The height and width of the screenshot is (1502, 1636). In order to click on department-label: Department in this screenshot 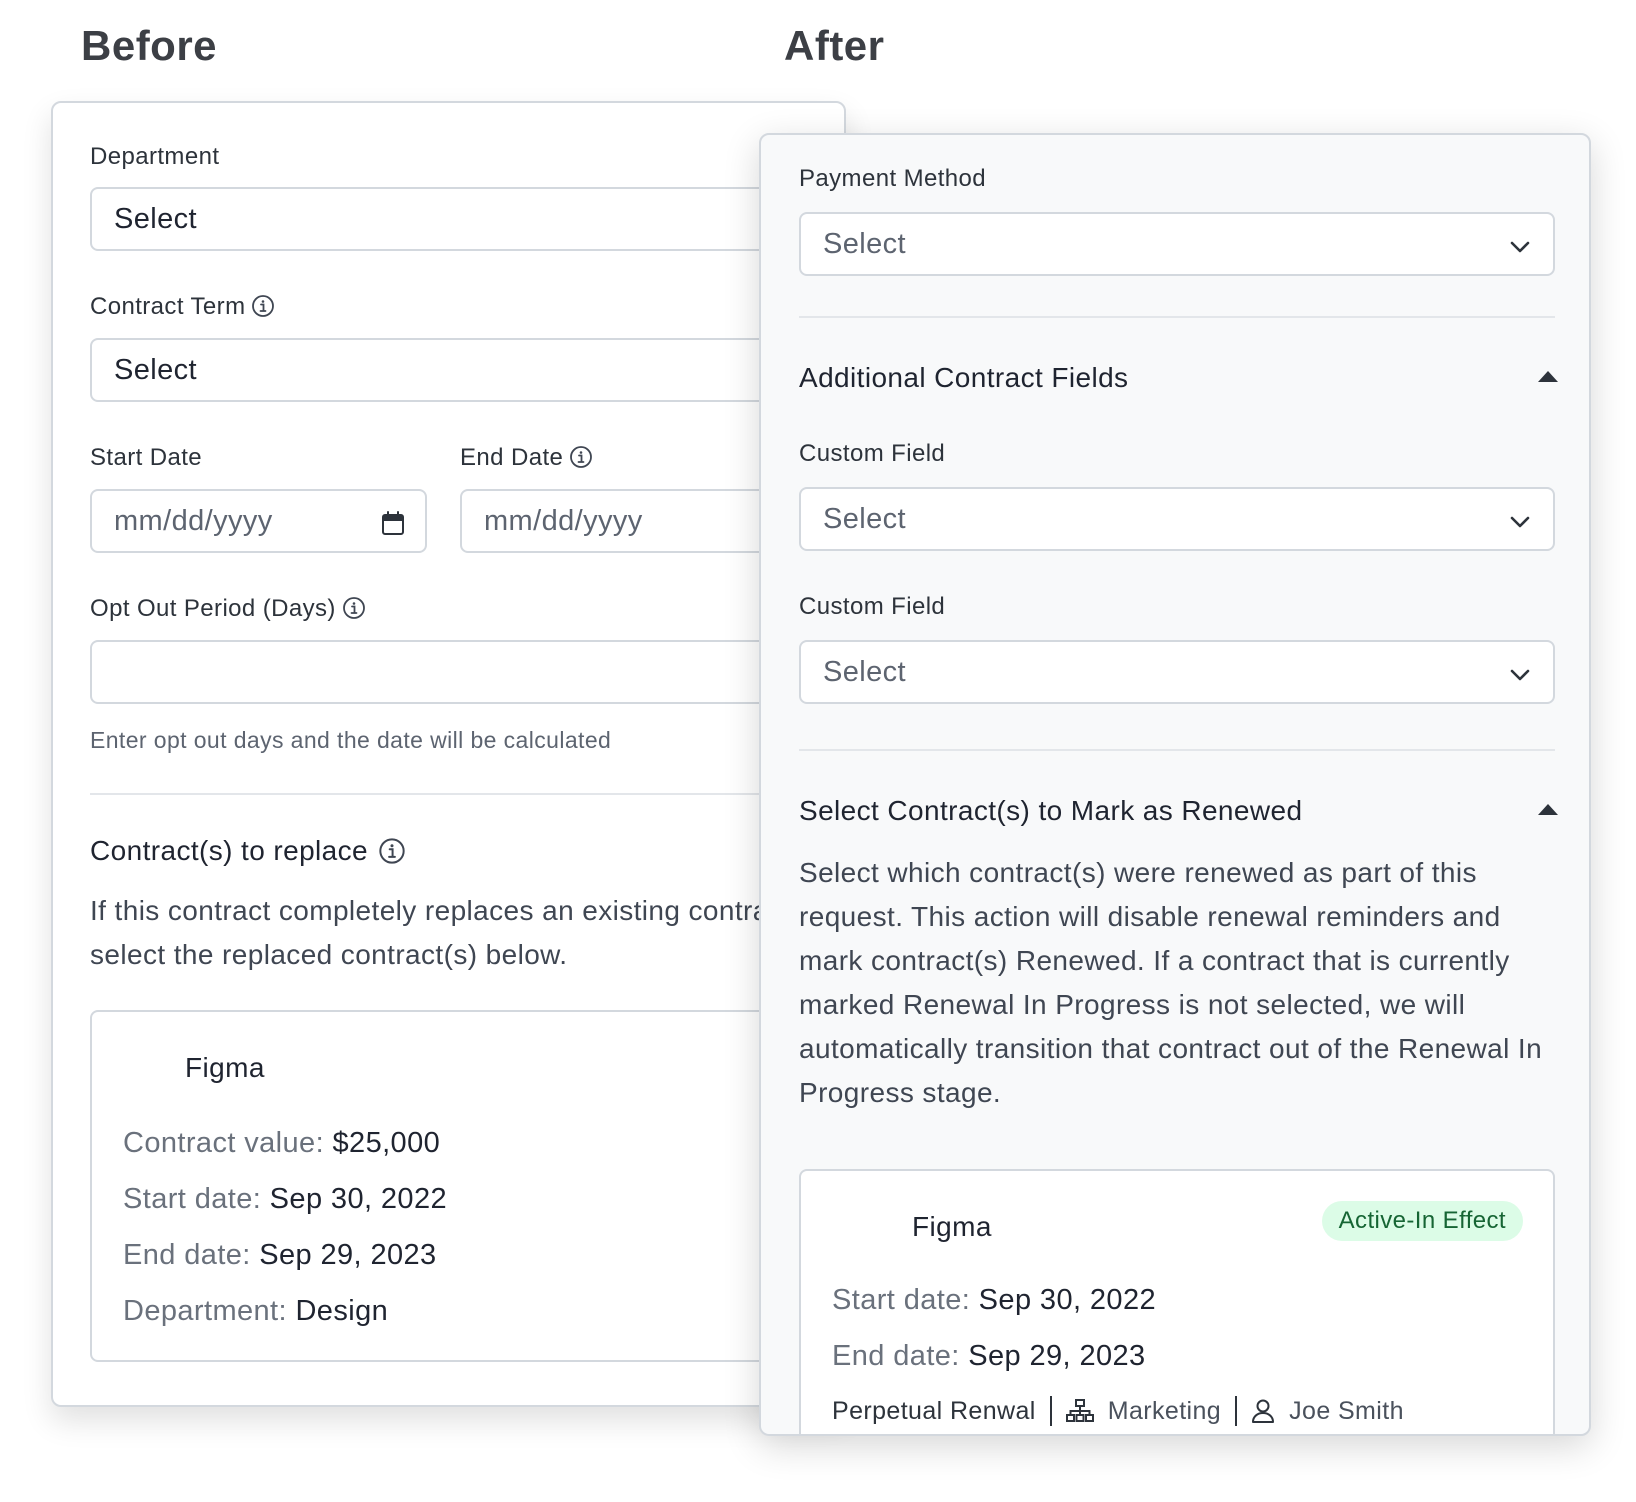, I will do `click(155, 156)`.